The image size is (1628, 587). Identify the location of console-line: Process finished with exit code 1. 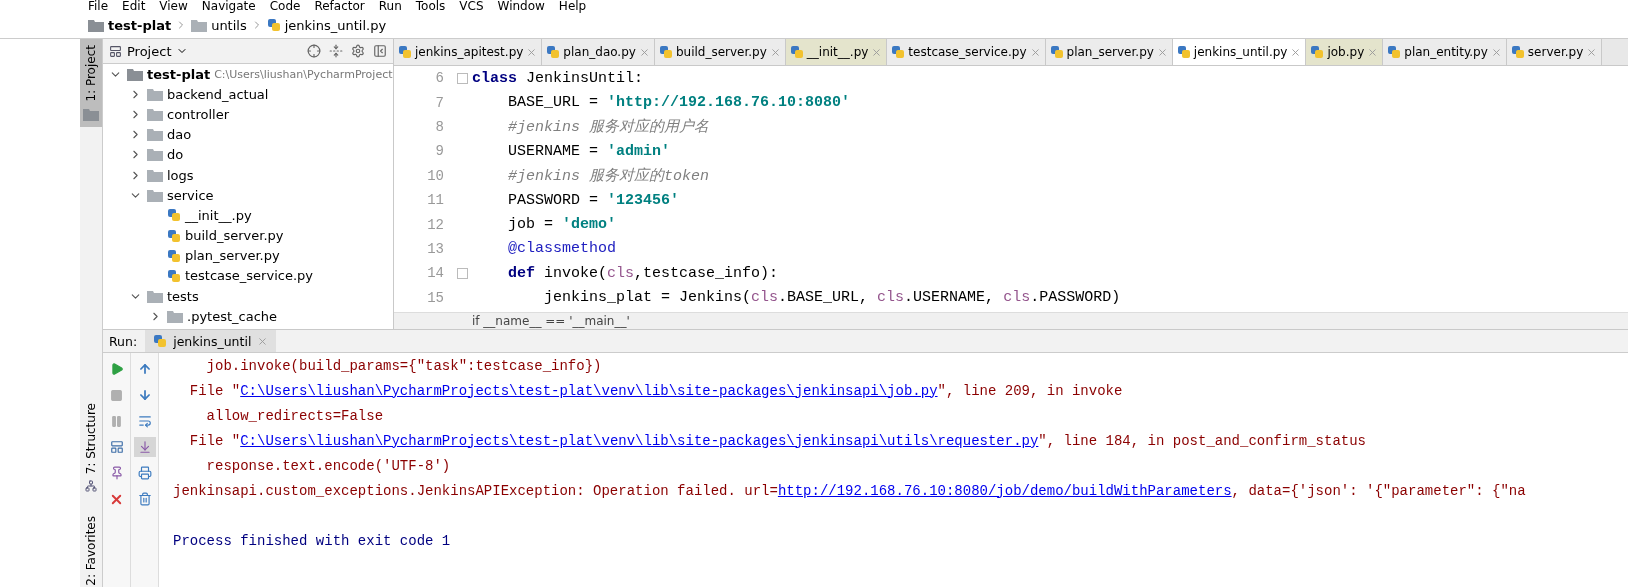
(312, 540).